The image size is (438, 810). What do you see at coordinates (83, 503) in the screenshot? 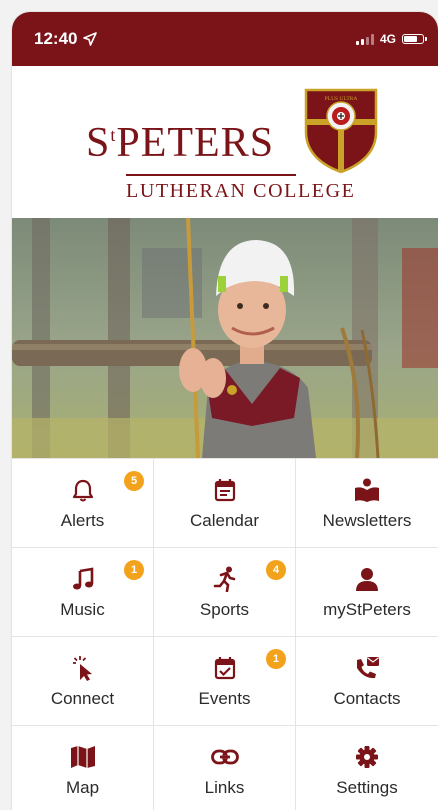
I see `menu-tile-alerts: Alerts 5` at bounding box center [83, 503].